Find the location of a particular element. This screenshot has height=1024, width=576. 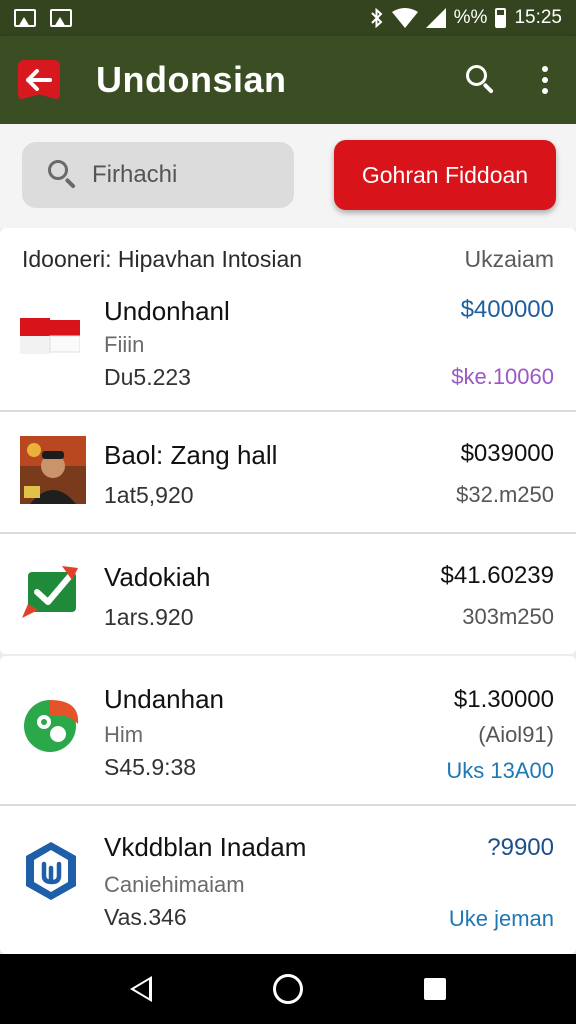

battery-icon is located at coordinates (501, 18).